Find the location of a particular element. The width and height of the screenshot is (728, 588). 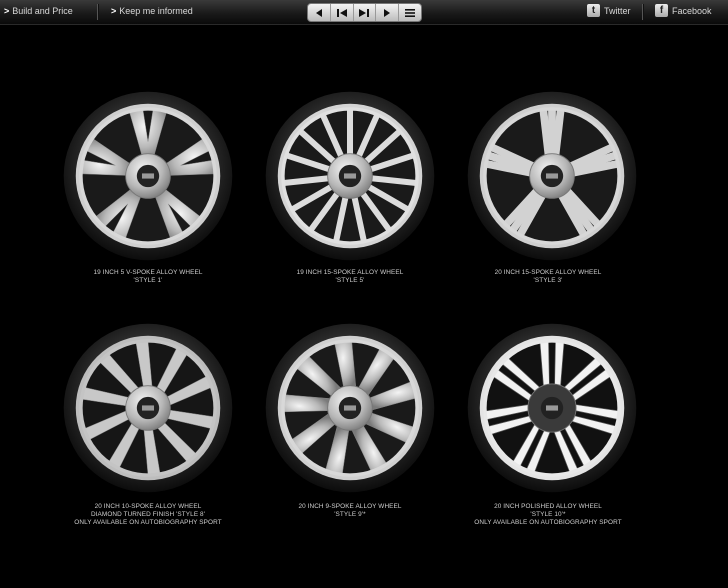

wheel-style: DIAMOND TURNED FINISH 'STYLE 8' is located at coordinates (148, 514).